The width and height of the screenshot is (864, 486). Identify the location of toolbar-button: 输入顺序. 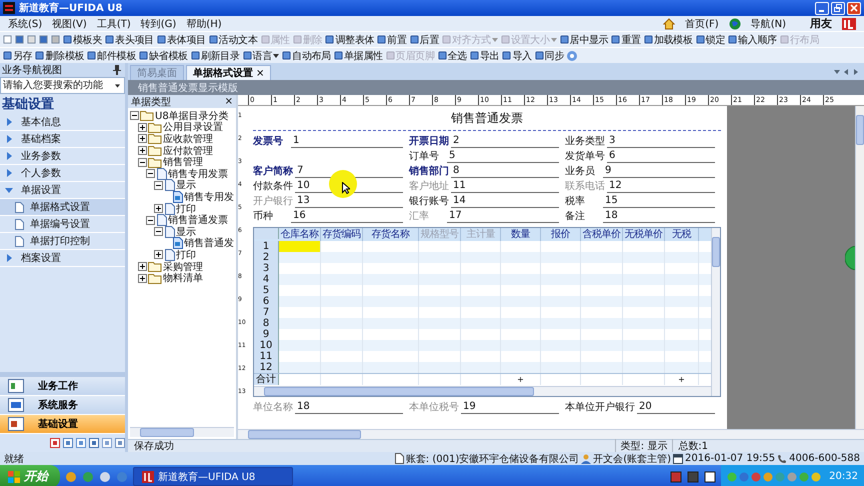
(752, 39).